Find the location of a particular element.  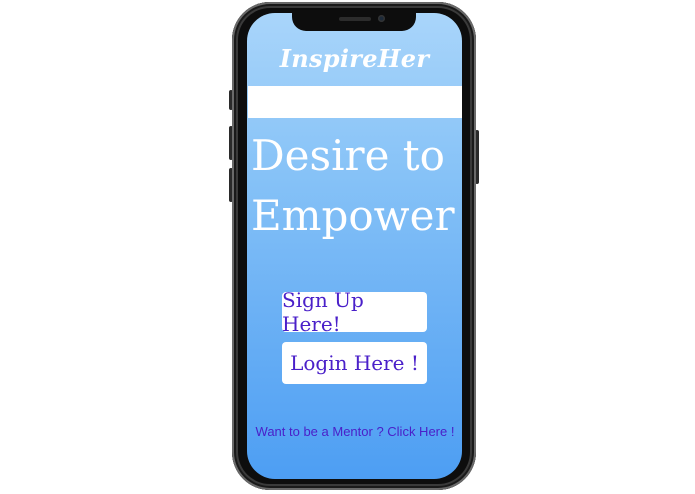

mentor-signup-link: Want to be a Mentor ? Click Here ! is located at coordinates (355, 431).